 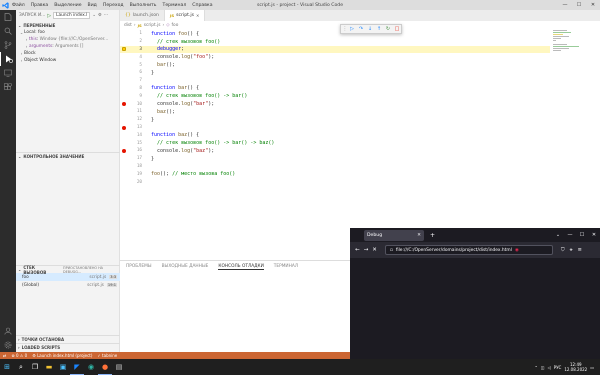 What do you see at coordinates (128, 25) in the screenshot?
I see `breadcrumb-folder: dist` at bounding box center [128, 25].